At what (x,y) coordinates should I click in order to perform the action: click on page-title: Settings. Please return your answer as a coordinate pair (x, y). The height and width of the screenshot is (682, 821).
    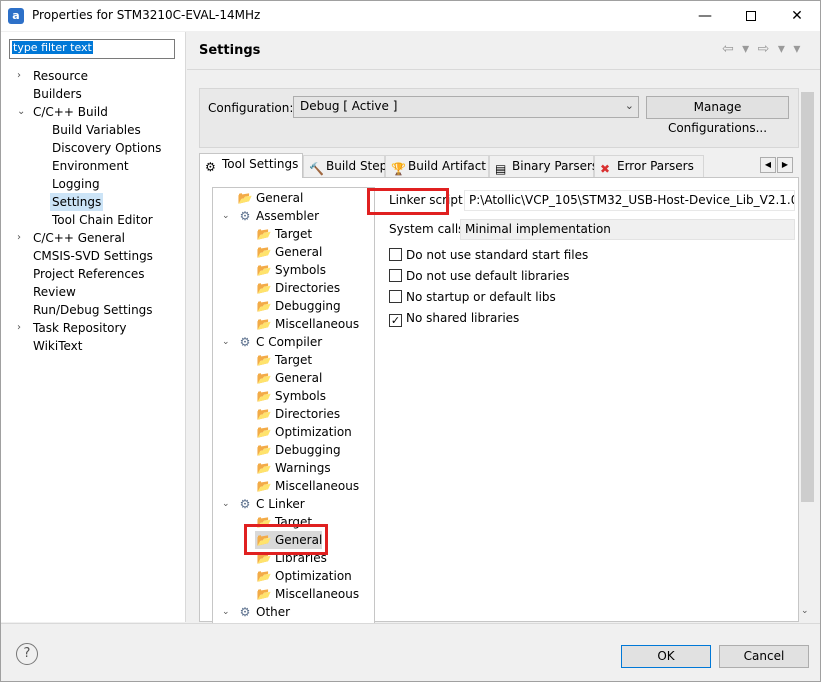
    Looking at the image, I should click on (230, 50).